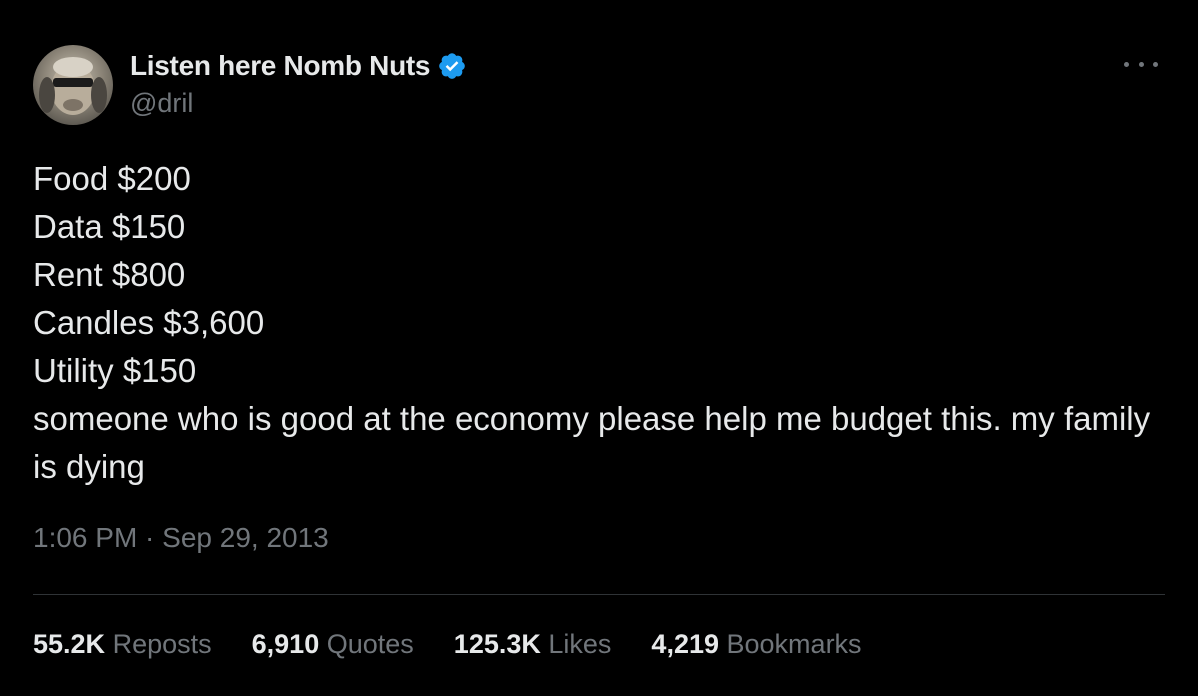 The height and width of the screenshot is (696, 1198). I want to click on avatar-image, so click(73, 86).